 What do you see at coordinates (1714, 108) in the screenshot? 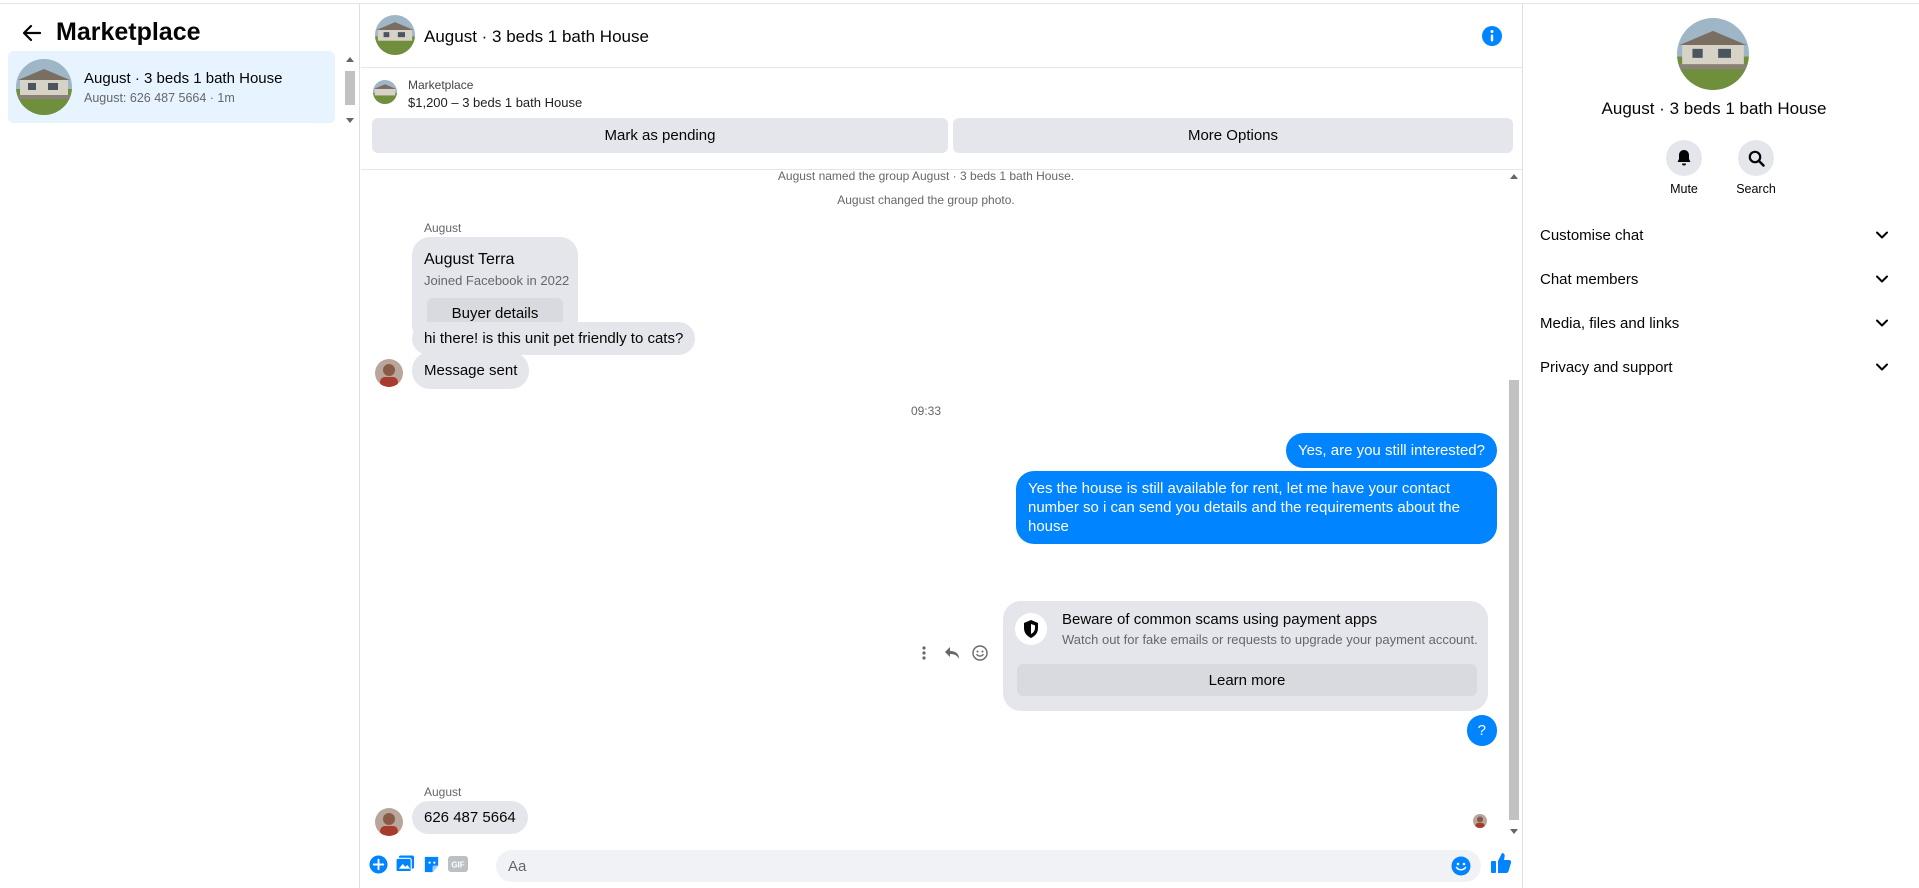
I see `details-title: August · 3 beds 1 bath House` at bounding box center [1714, 108].